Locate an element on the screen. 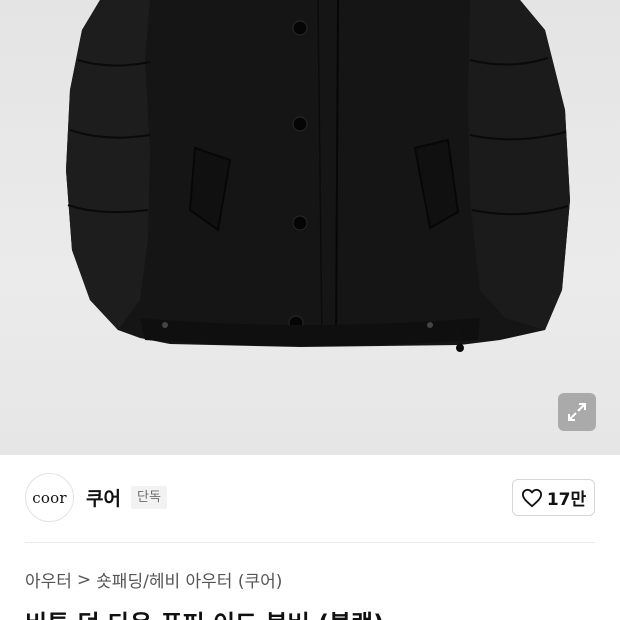 The height and width of the screenshot is (620, 620). brand-name: 쿠어 is located at coordinates (103, 497).